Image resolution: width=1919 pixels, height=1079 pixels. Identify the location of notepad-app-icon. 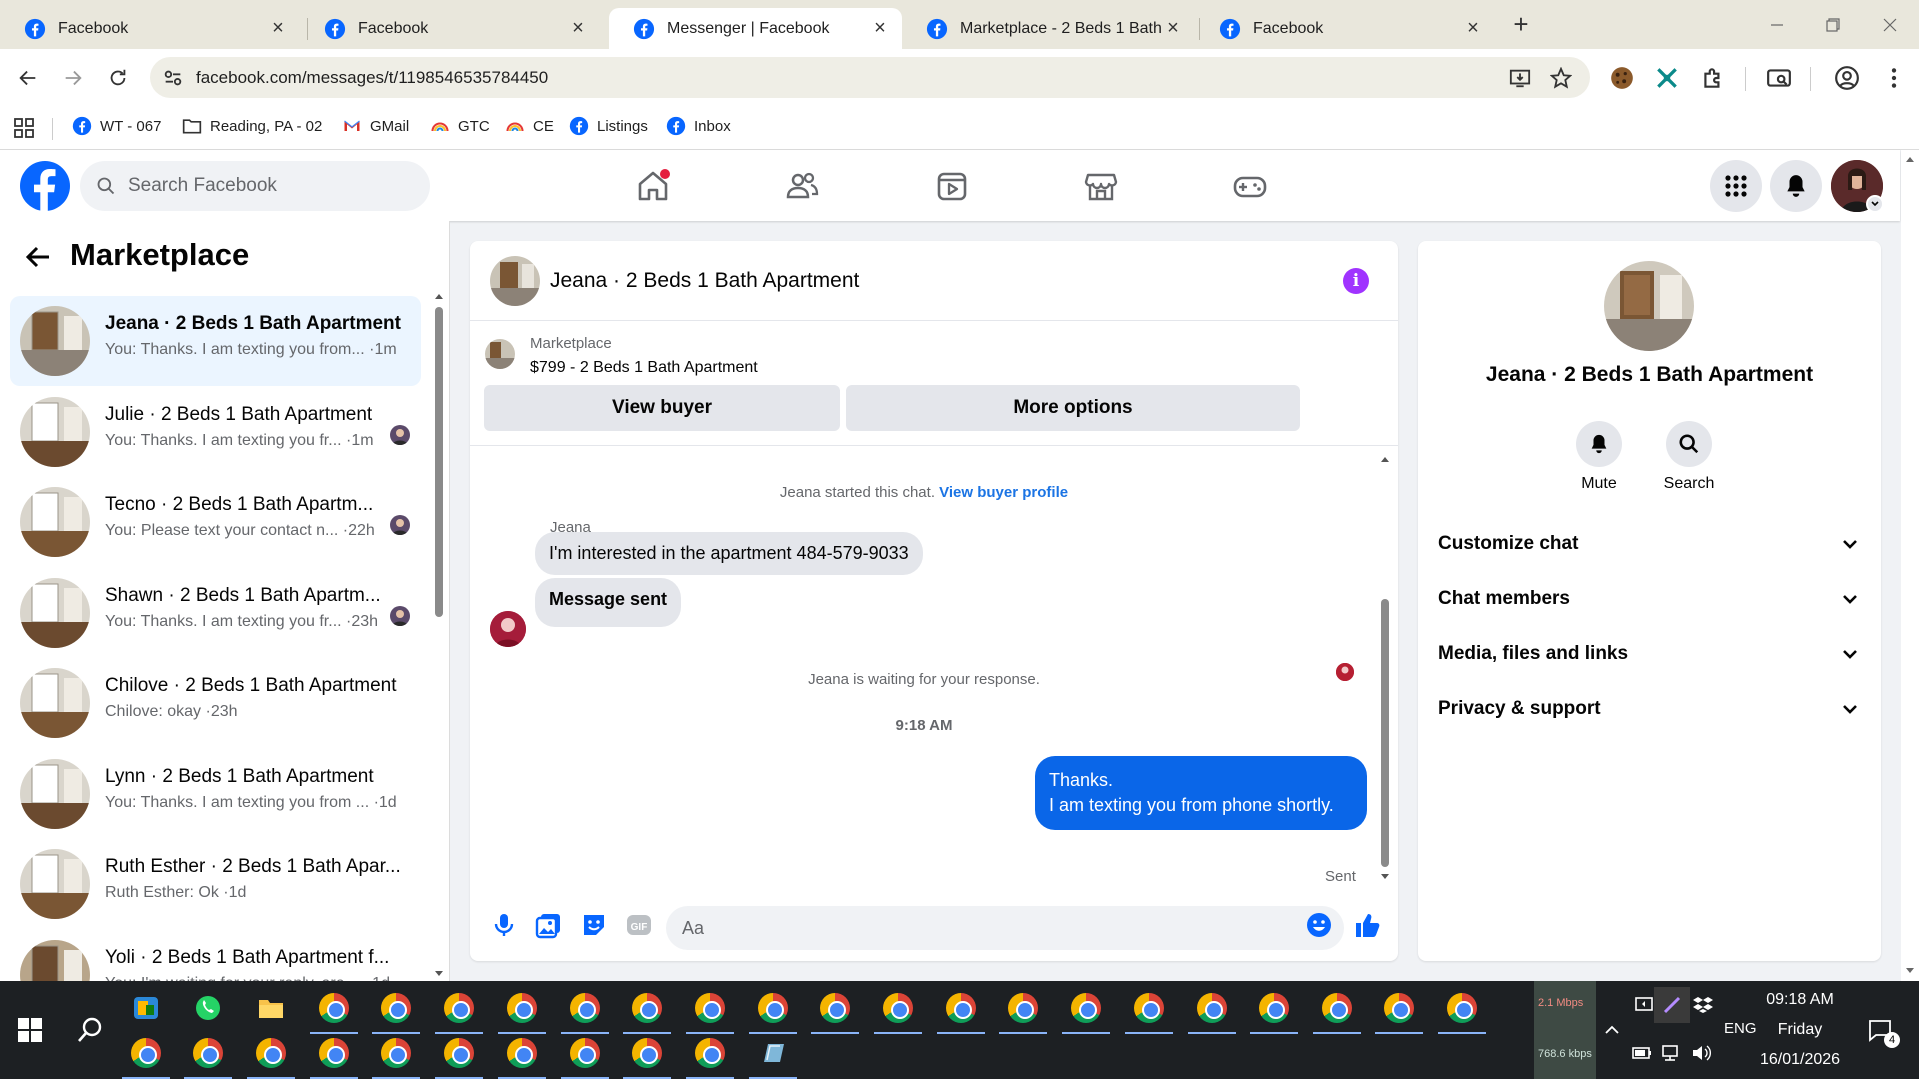
(773, 1057).